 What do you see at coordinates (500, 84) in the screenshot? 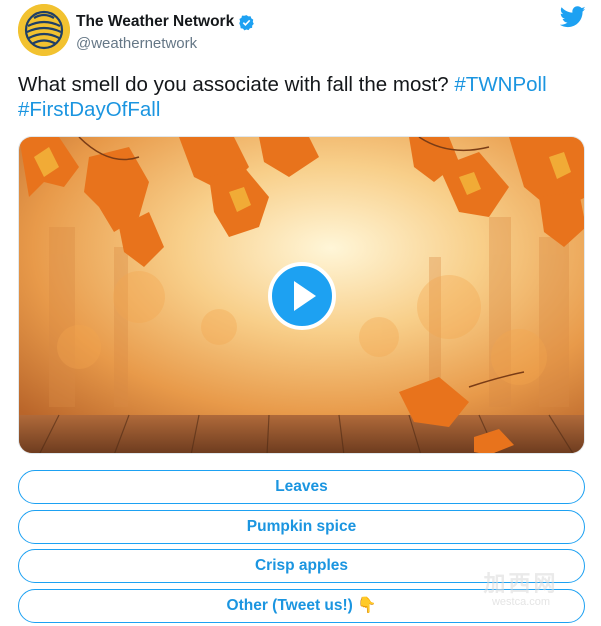
I see `hashtag-twnpoll: #TWNPoll` at bounding box center [500, 84].